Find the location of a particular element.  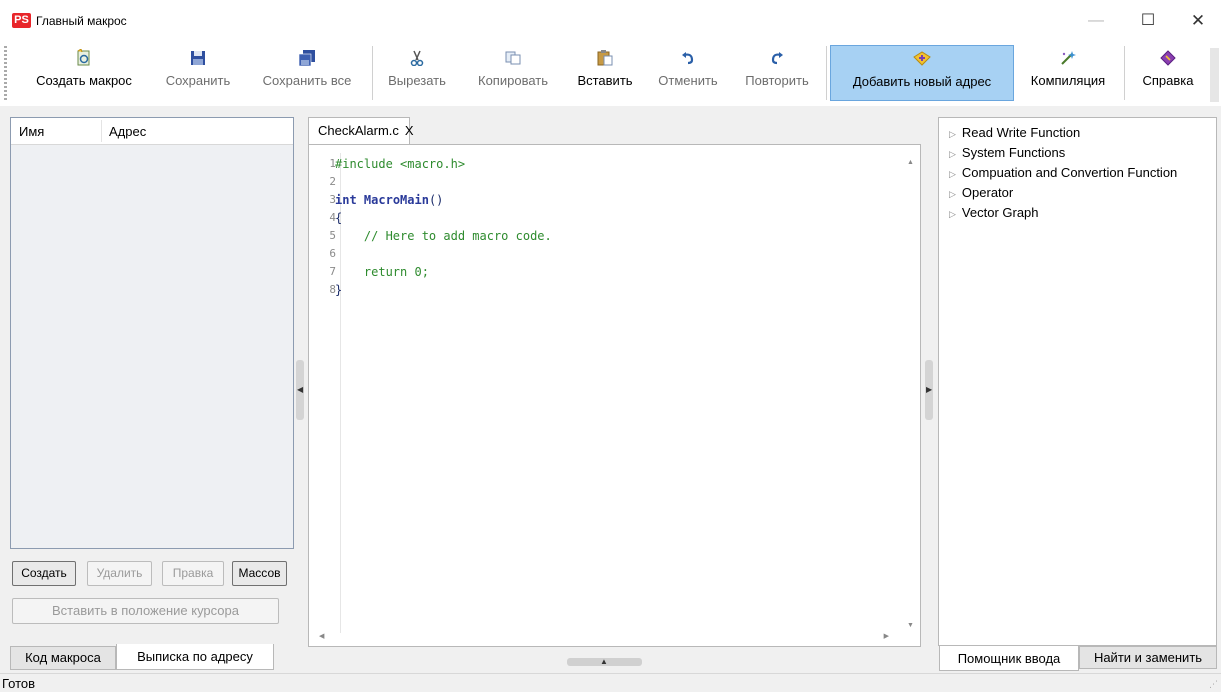

editor-vertical-scrollbar: ▲ ▼ is located at coordinates (911, 394).